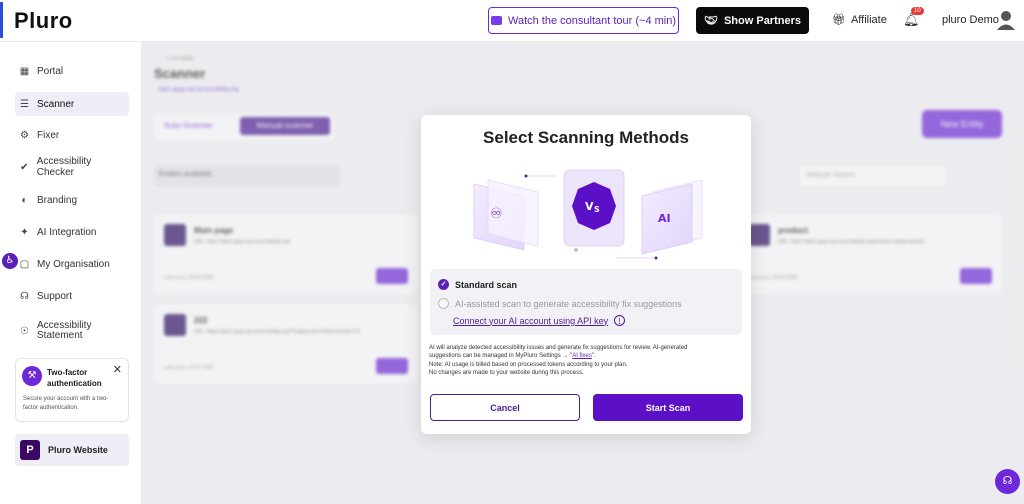 This screenshot has height=504, width=1024. Describe the element at coordinates (917, 11) in the screenshot. I see `notification-badge: 10` at that location.